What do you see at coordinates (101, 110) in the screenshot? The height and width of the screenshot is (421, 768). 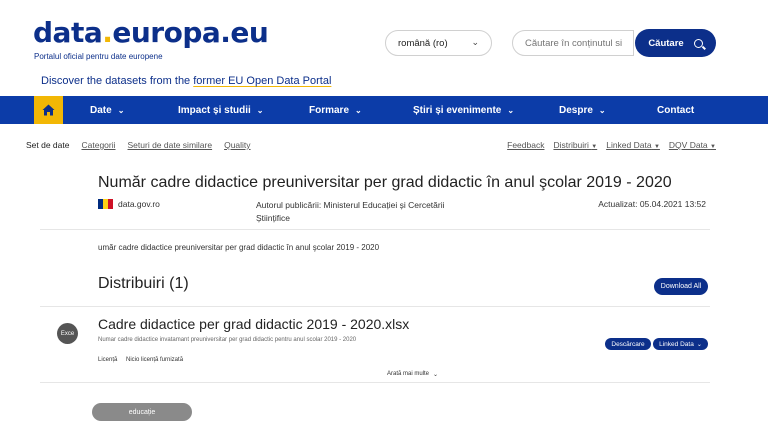 I see `nav-item-label: Date` at bounding box center [101, 110].